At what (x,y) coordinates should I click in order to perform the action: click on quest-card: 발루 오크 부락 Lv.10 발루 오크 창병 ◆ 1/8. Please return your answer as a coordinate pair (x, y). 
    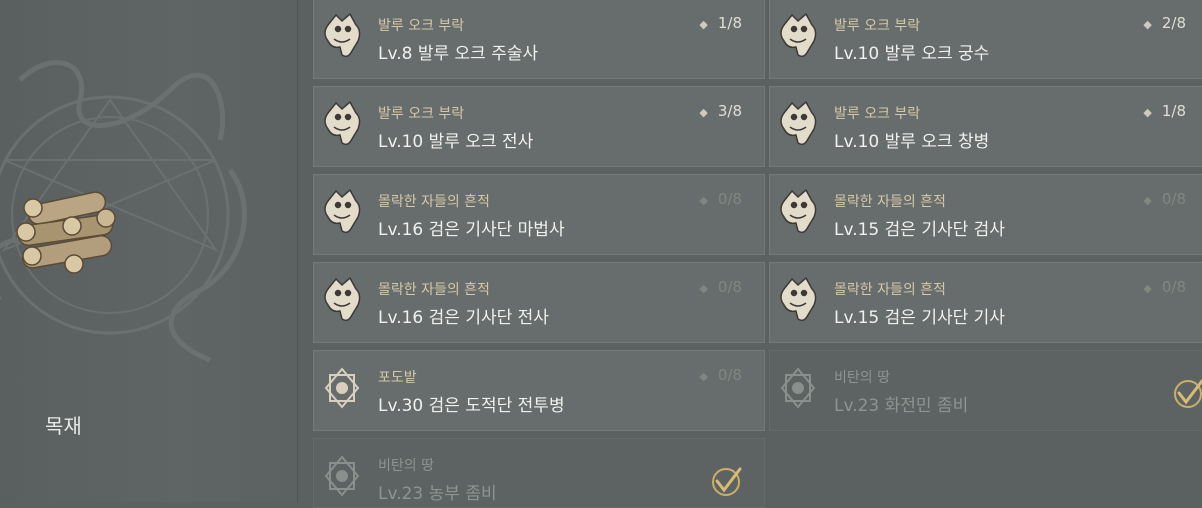
    Looking at the image, I should click on (985, 126).